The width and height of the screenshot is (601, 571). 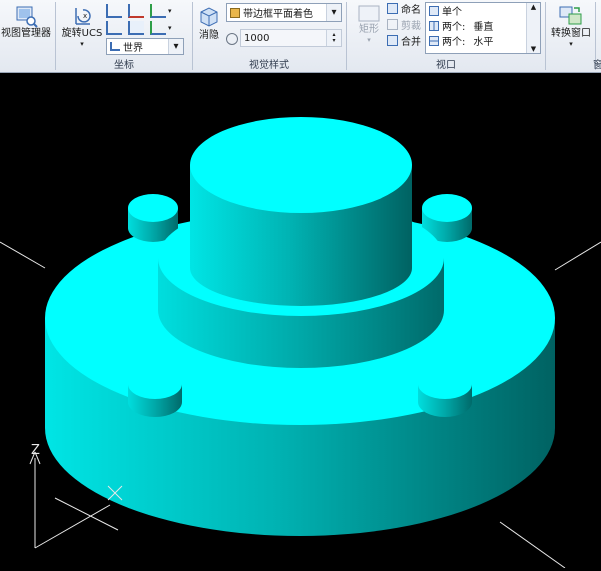 What do you see at coordinates (232, 38) in the screenshot?
I see `circle-icon` at bounding box center [232, 38].